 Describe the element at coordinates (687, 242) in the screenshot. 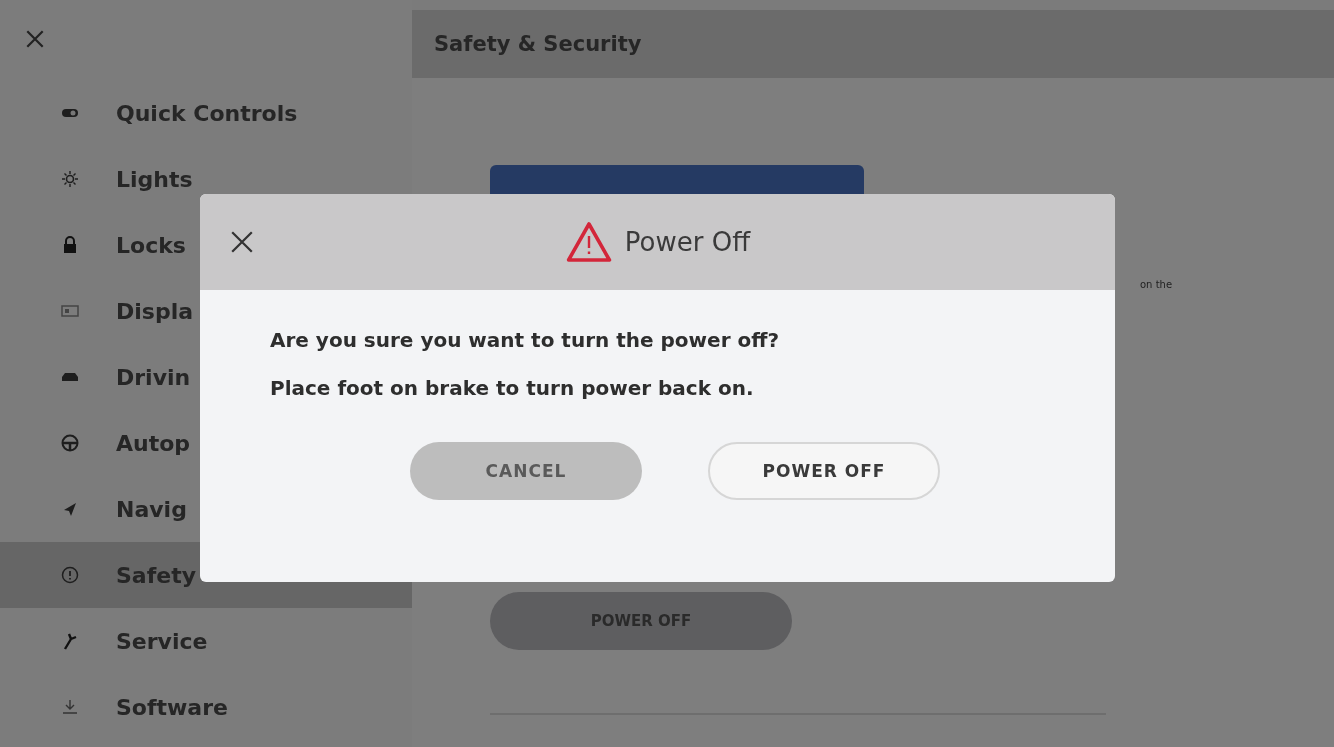

I see `dialog-title: Power Off` at that location.